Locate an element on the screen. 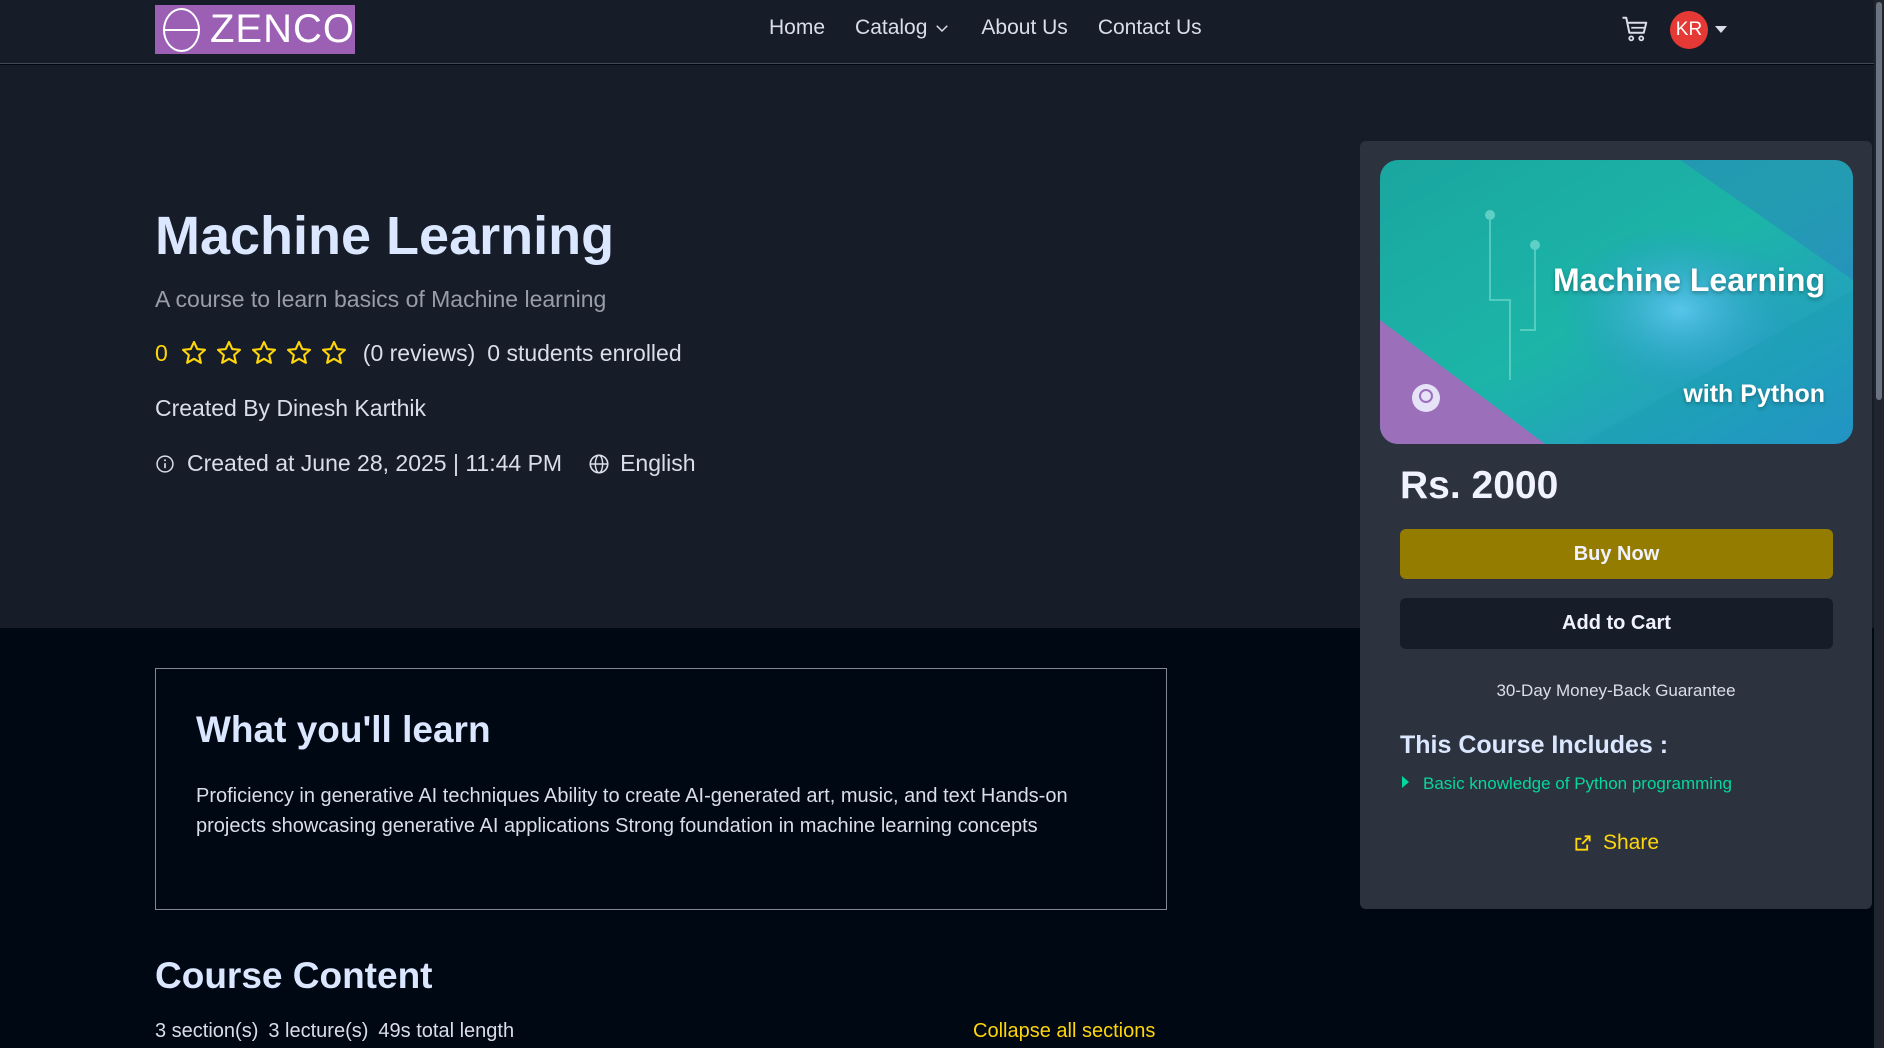 The width and height of the screenshot is (1884, 1048). rating-row: 0 (0 reviews) 0 students enrolled is located at coordinates (418, 353).